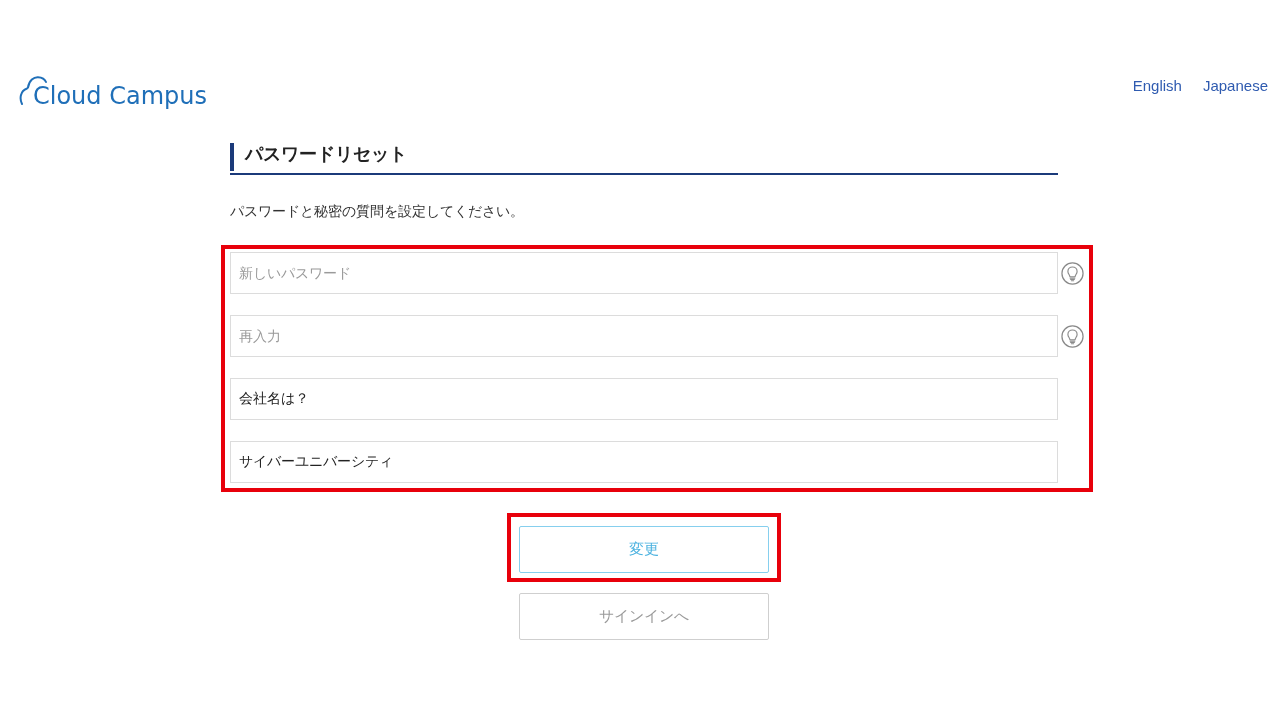 Image resolution: width=1280 pixels, height=720 pixels. What do you see at coordinates (377, 211) in the screenshot?
I see `description-text: パスワードと秘密の質問を設定してください。` at bounding box center [377, 211].